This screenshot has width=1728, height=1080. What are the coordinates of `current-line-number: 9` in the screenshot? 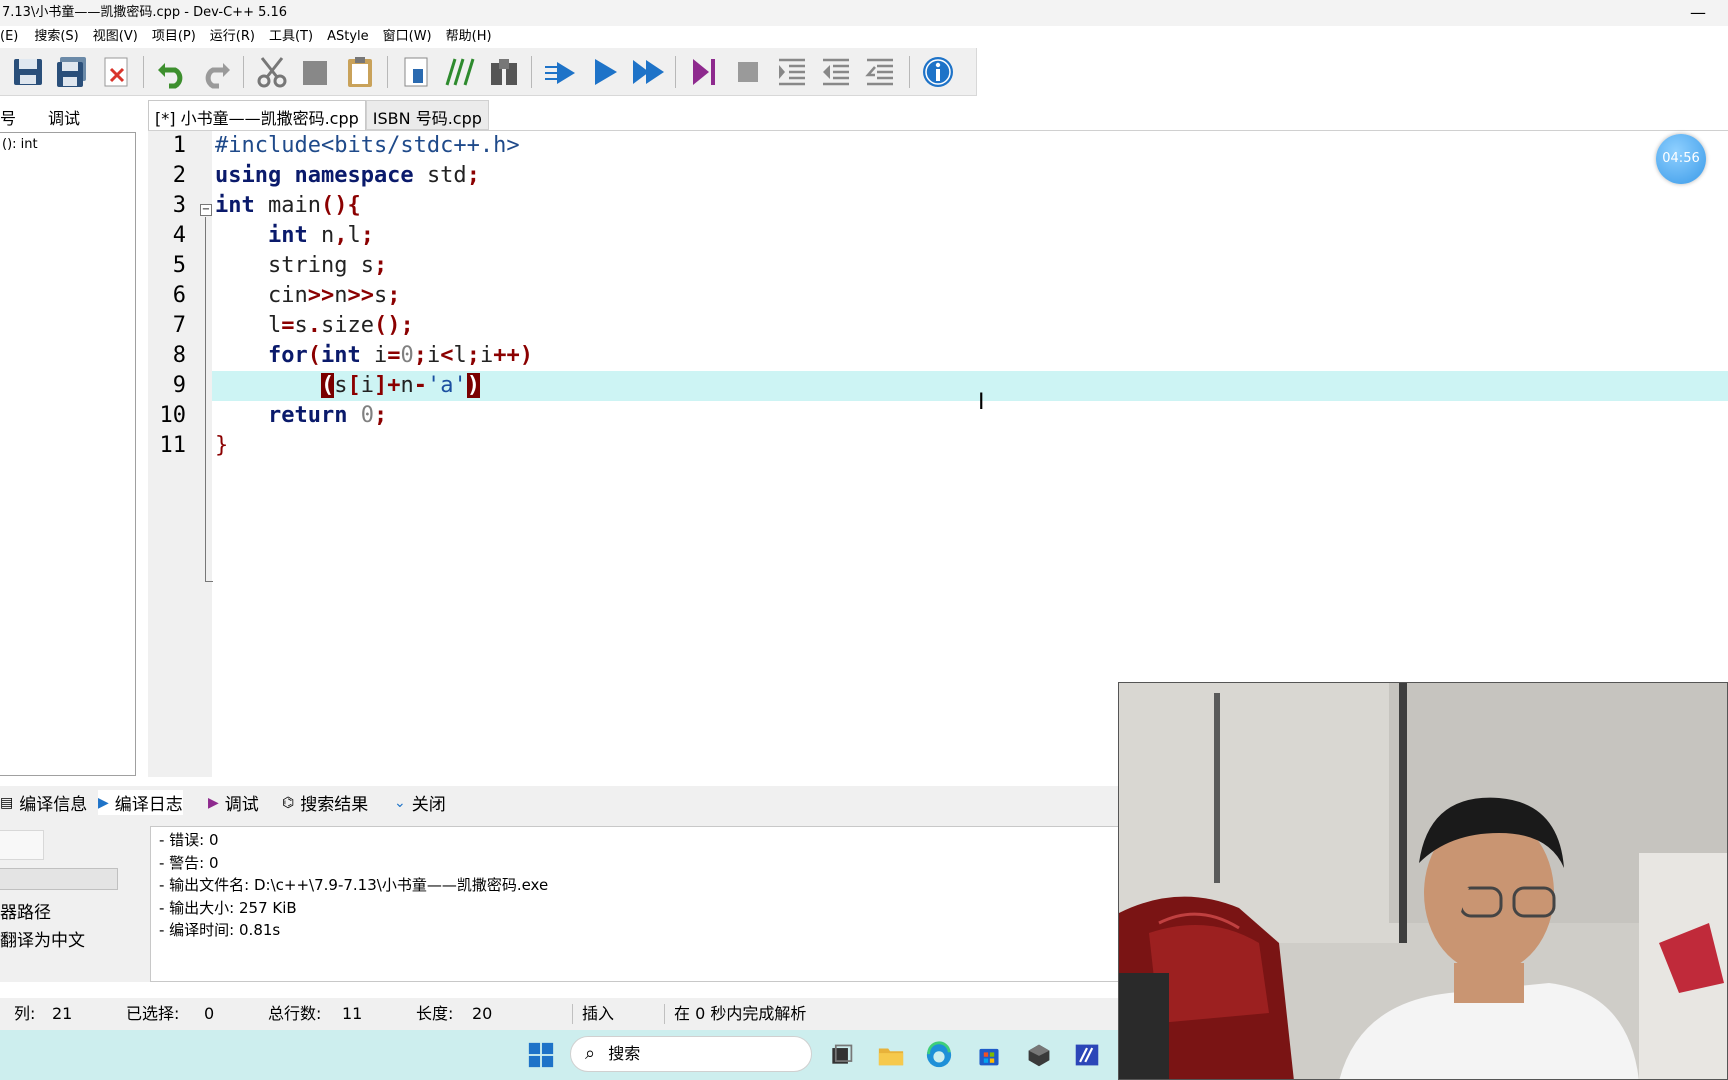 It's located at (179, 385).